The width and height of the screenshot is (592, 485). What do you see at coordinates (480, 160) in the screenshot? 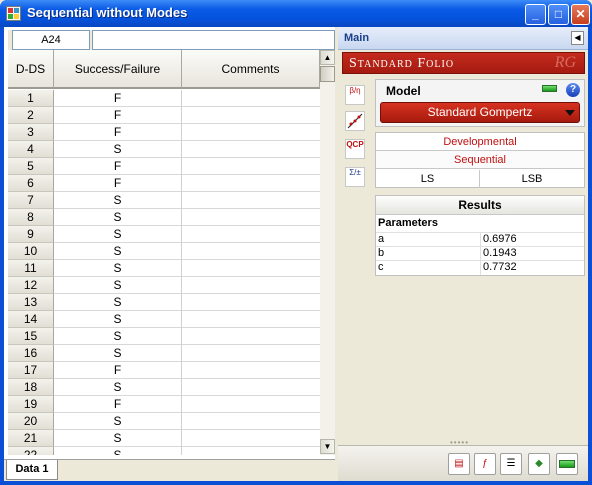
I see `option-sequential: Sequential` at bounding box center [480, 160].